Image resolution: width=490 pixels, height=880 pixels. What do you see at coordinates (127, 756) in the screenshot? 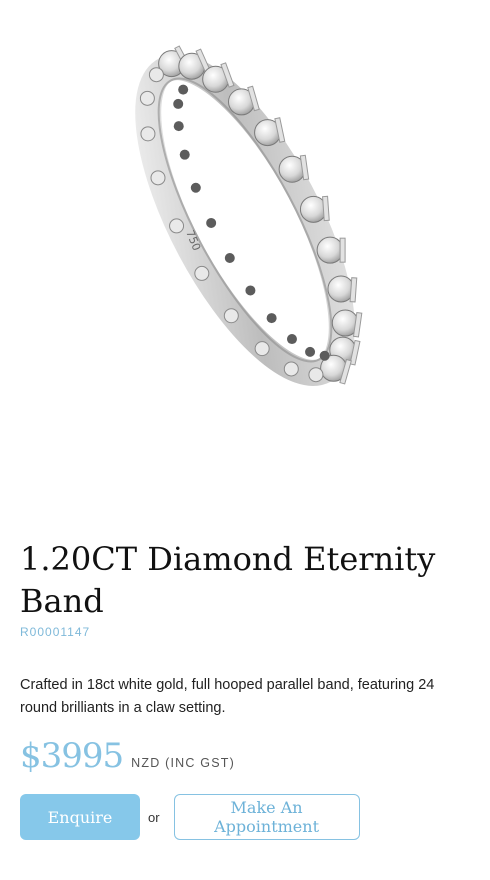
I see `price-row: $3995 NZD (INC GST)` at bounding box center [127, 756].